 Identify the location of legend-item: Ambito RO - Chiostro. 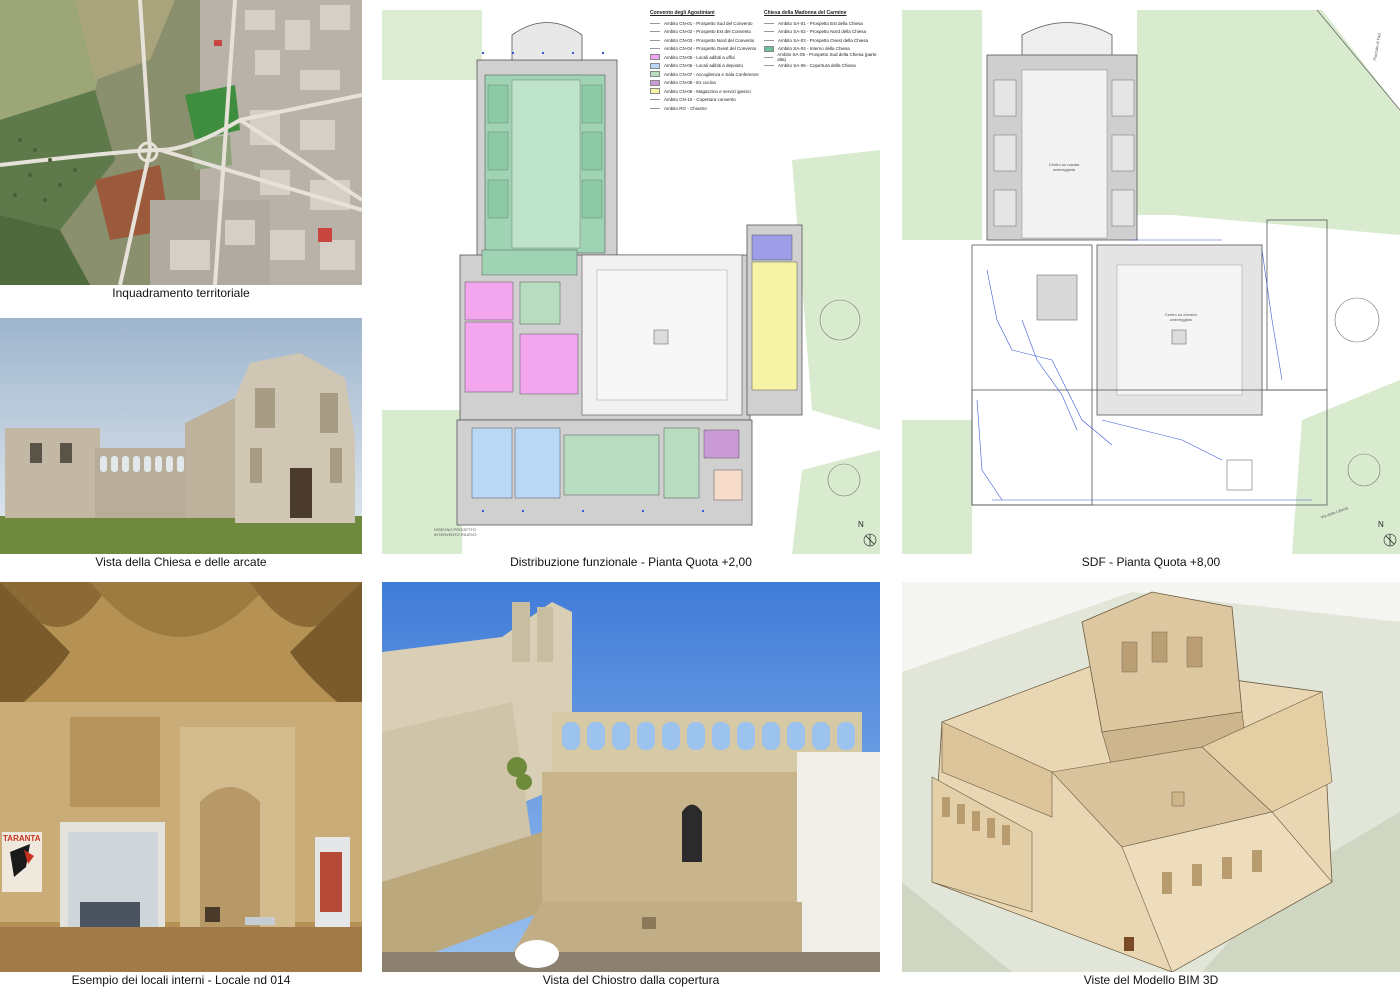
(705, 108).